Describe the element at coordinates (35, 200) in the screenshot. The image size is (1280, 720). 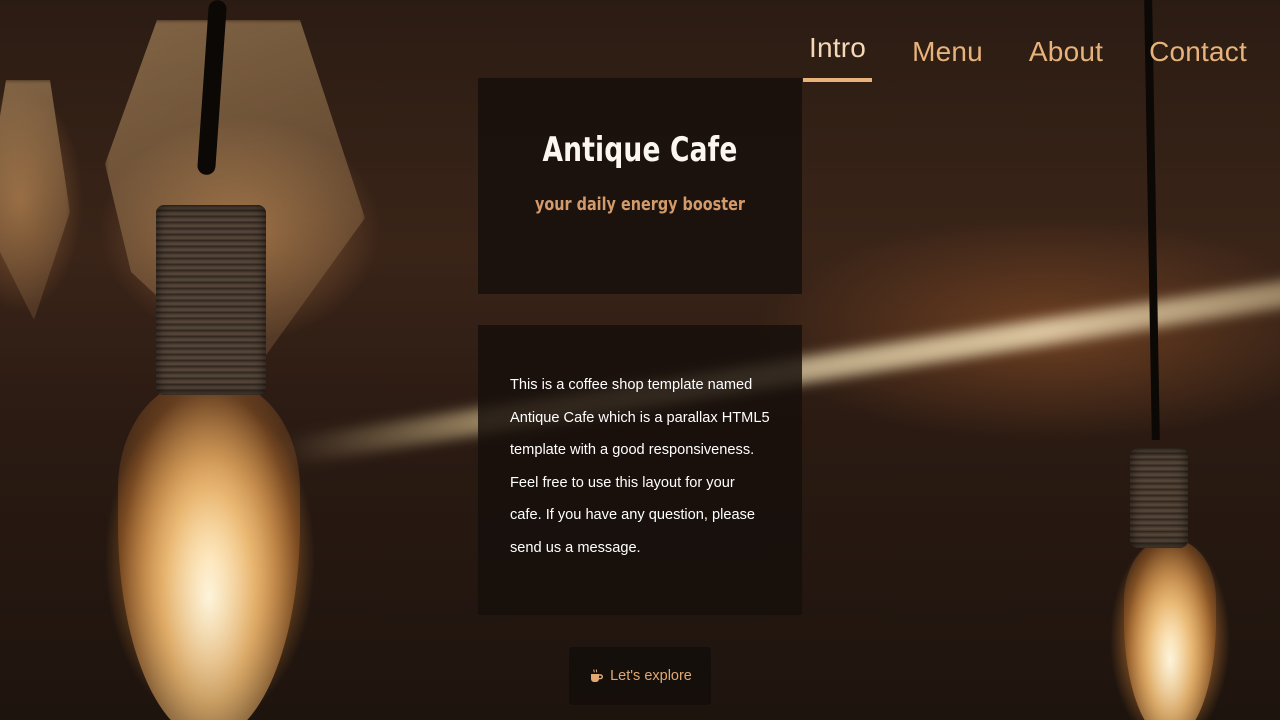
I see `lamp-shade-edge` at that location.